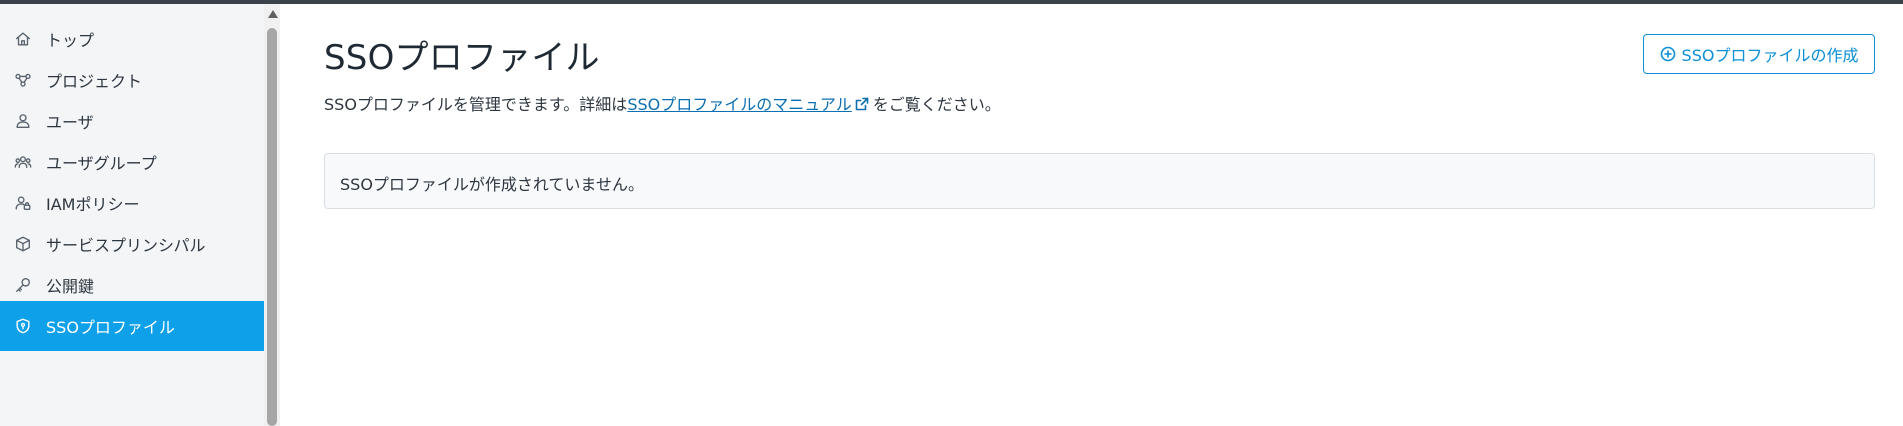 The image size is (1903, 426). I want to click on plus-circle-icon, so click(1668, 54).